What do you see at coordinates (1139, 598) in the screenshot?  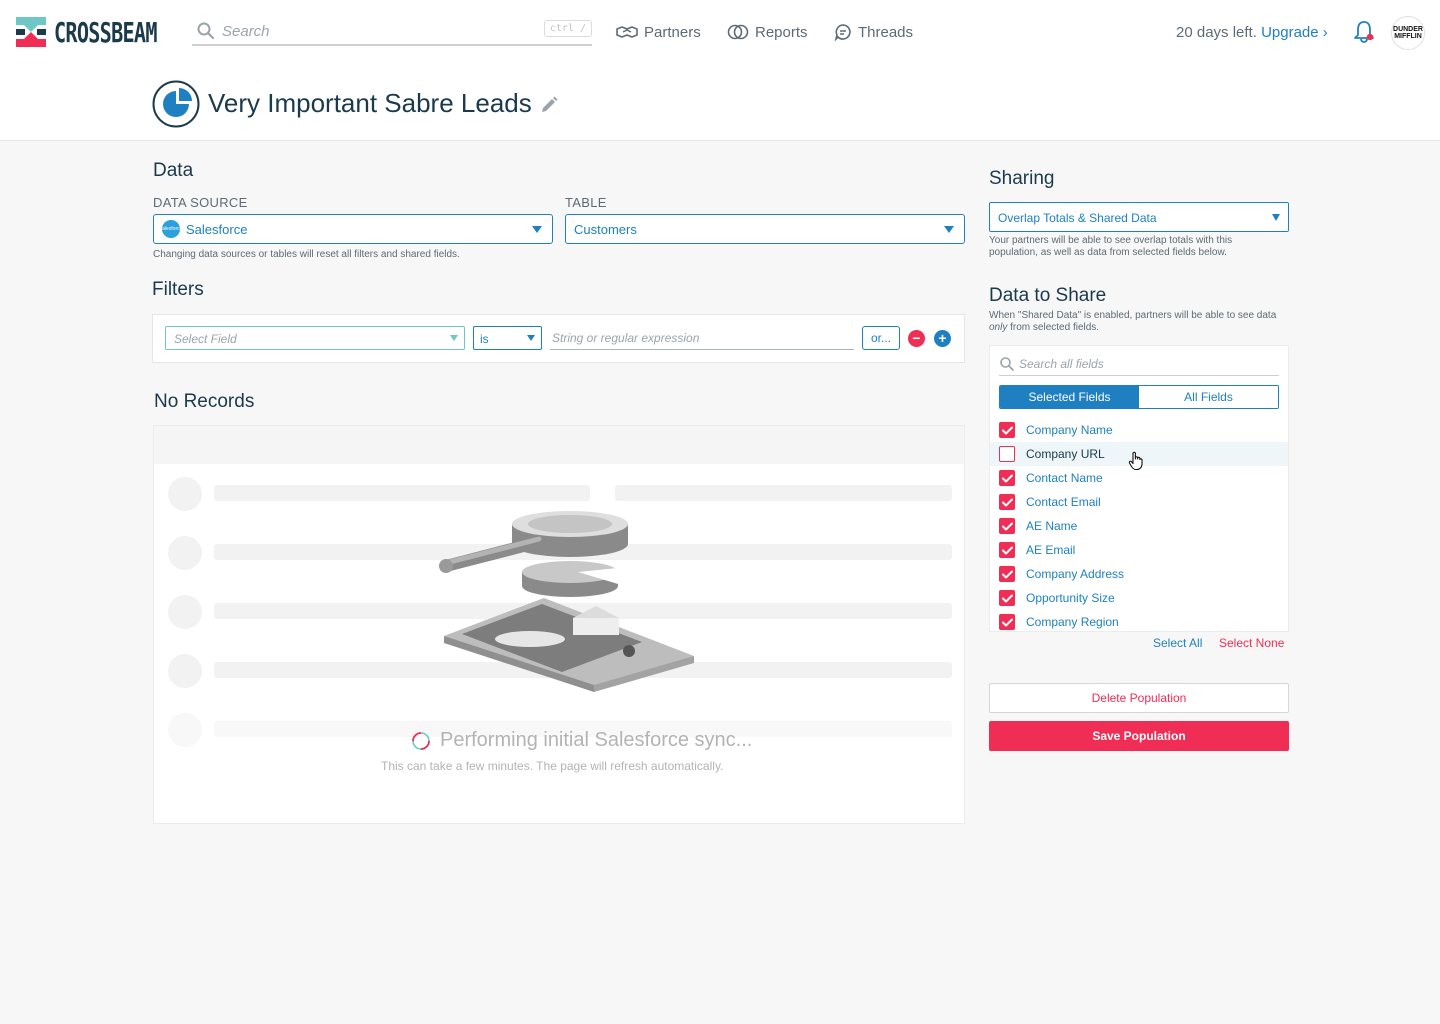 I see `field-row: Opportunity Size` at bounding box center [1139, 598].